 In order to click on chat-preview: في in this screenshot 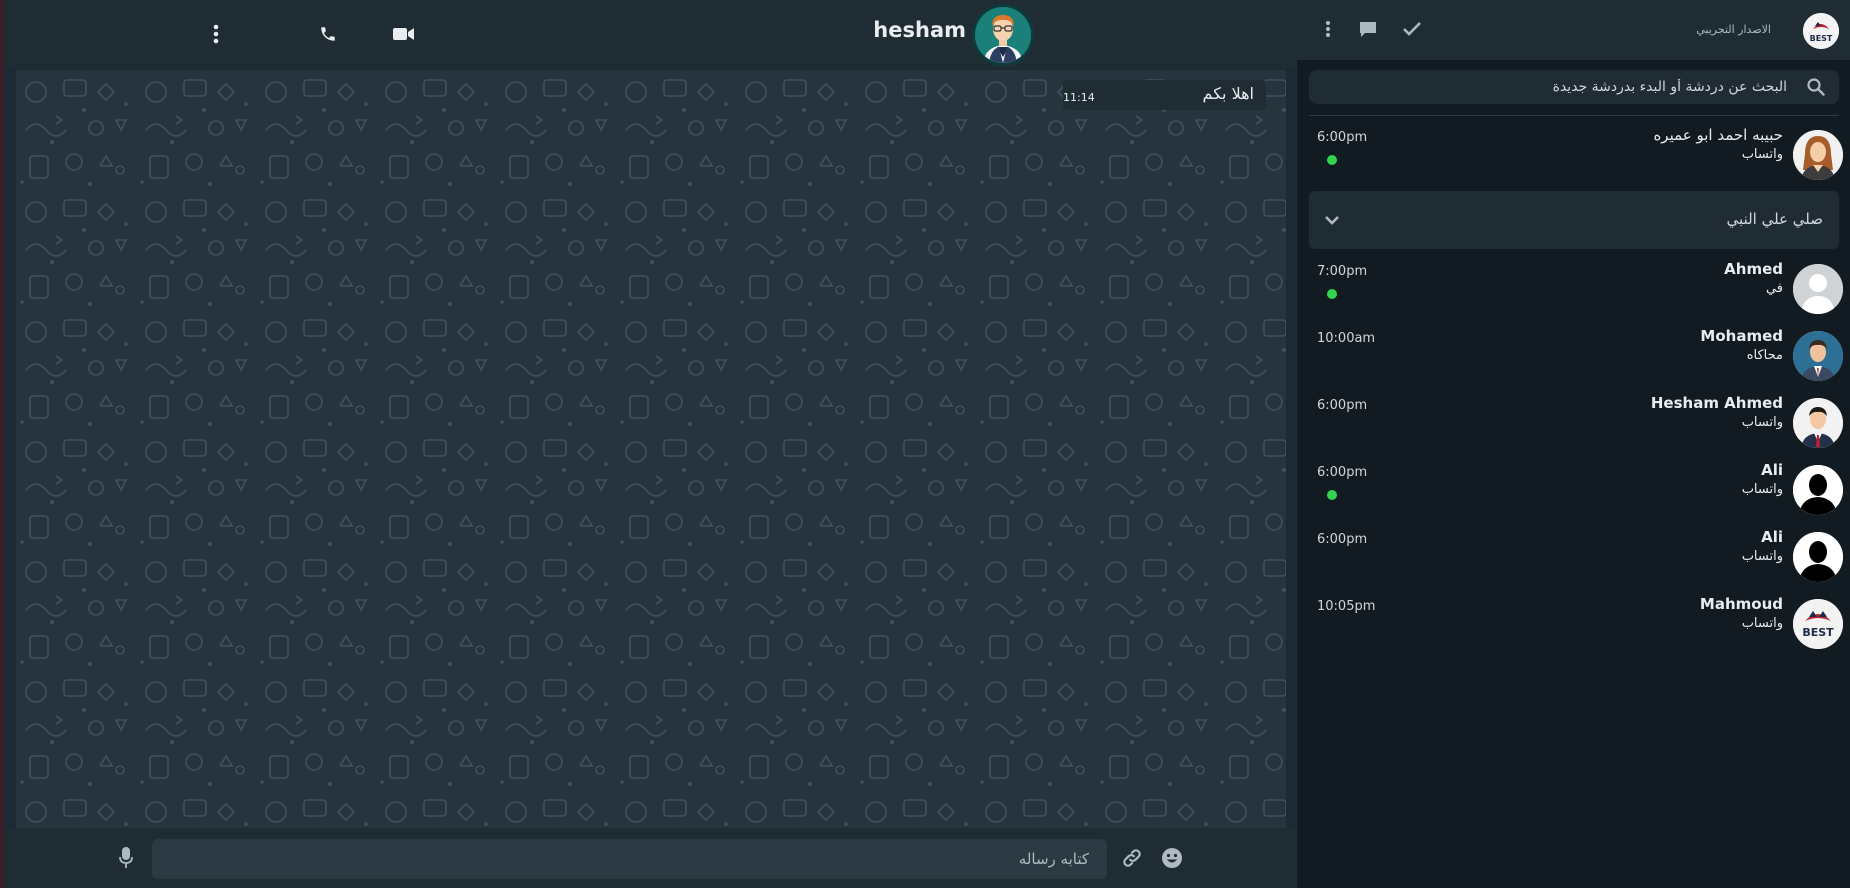, I will do `click(1774, 288)`.